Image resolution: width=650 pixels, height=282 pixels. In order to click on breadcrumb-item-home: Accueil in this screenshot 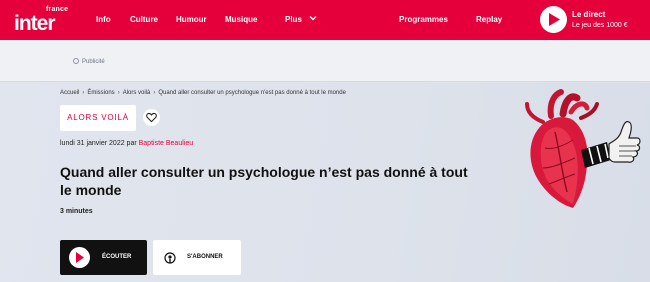, I will do `click(69, 93)`.